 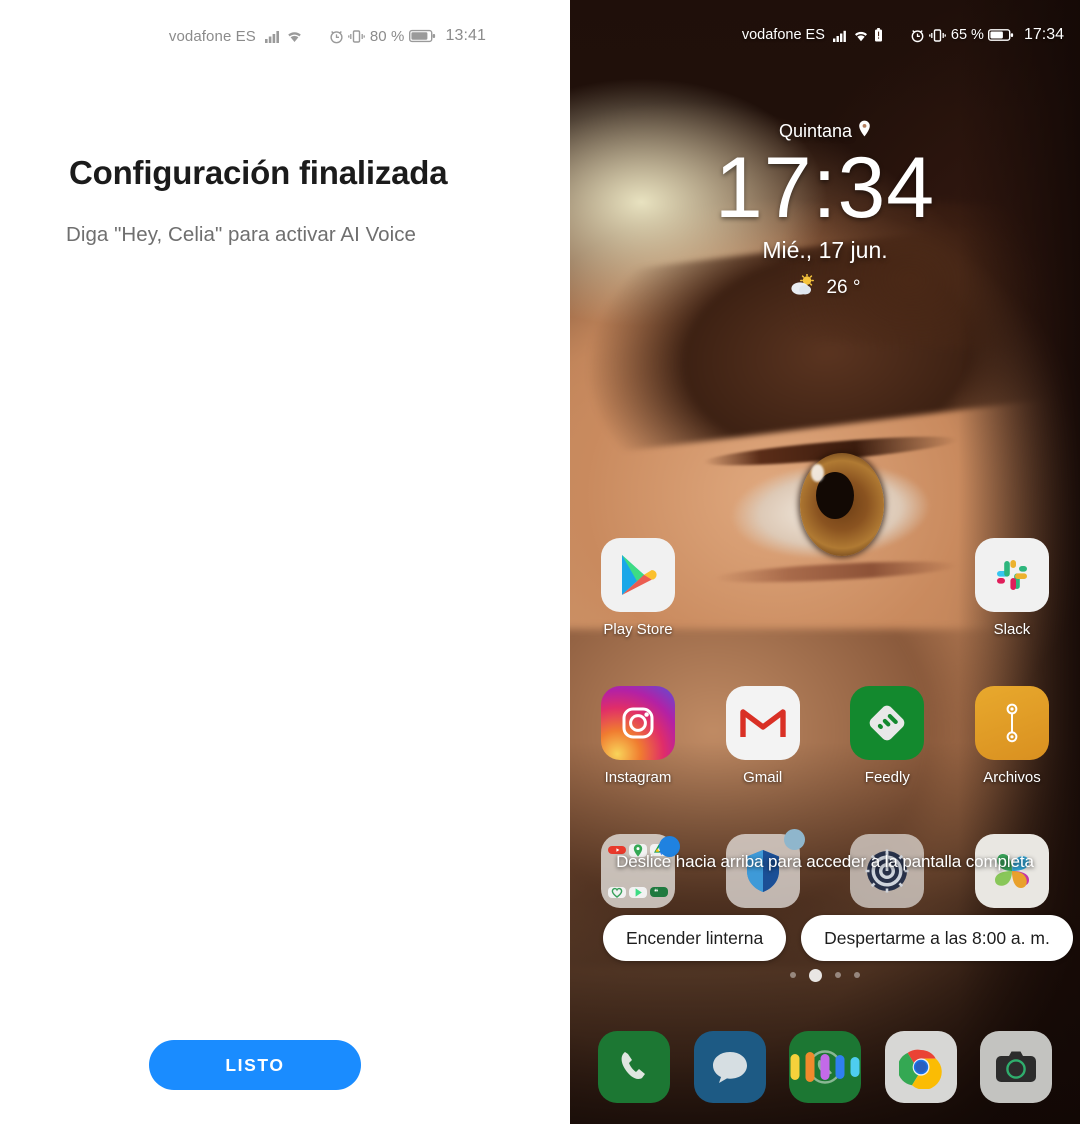 I want to click on lock-clock-widget: Quintana 17:34 Mié., 17 jun. 26 °, so click(x=825, y=211).